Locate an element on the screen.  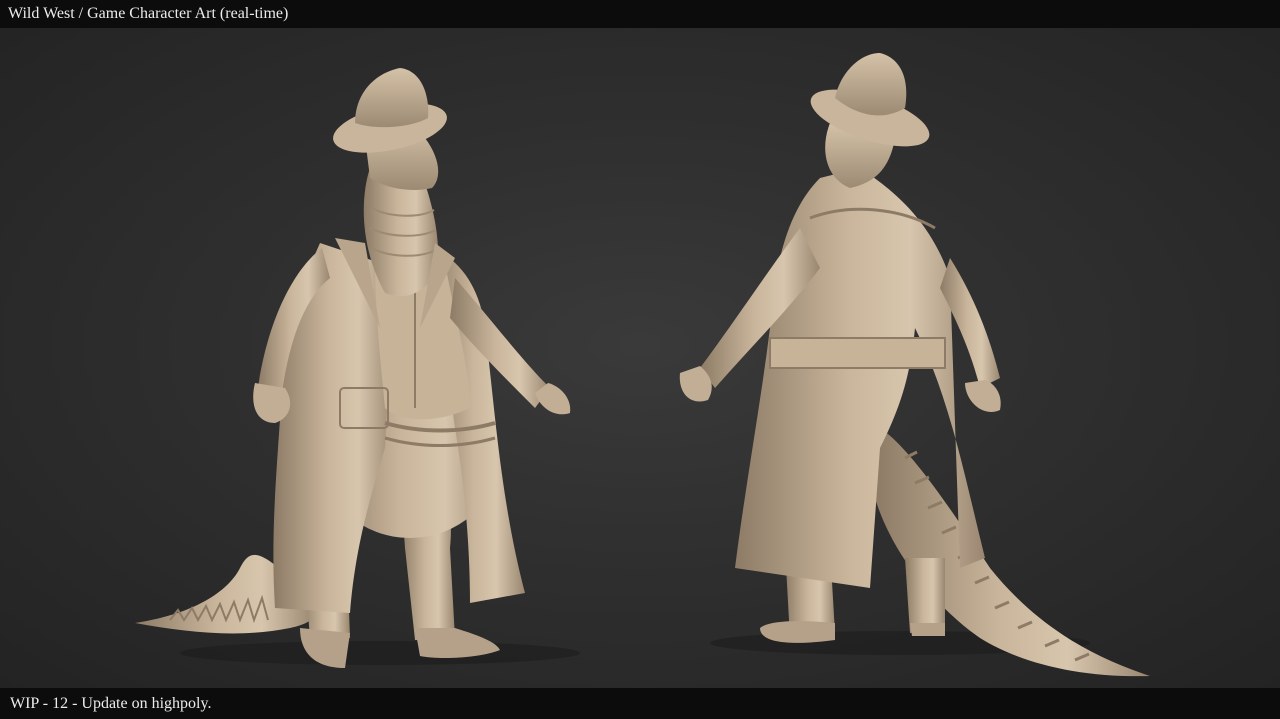
back-right-boot is located at coordinates (927, 629).